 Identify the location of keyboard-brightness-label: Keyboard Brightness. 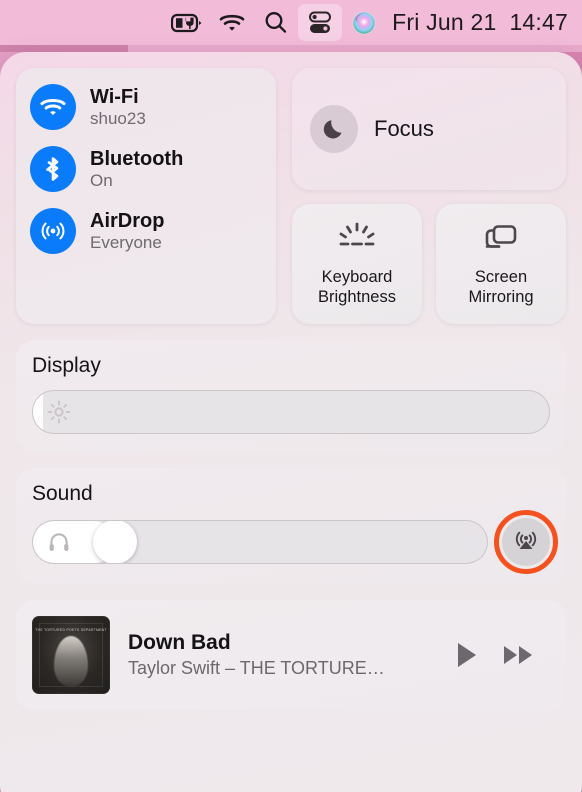
(357, 287).